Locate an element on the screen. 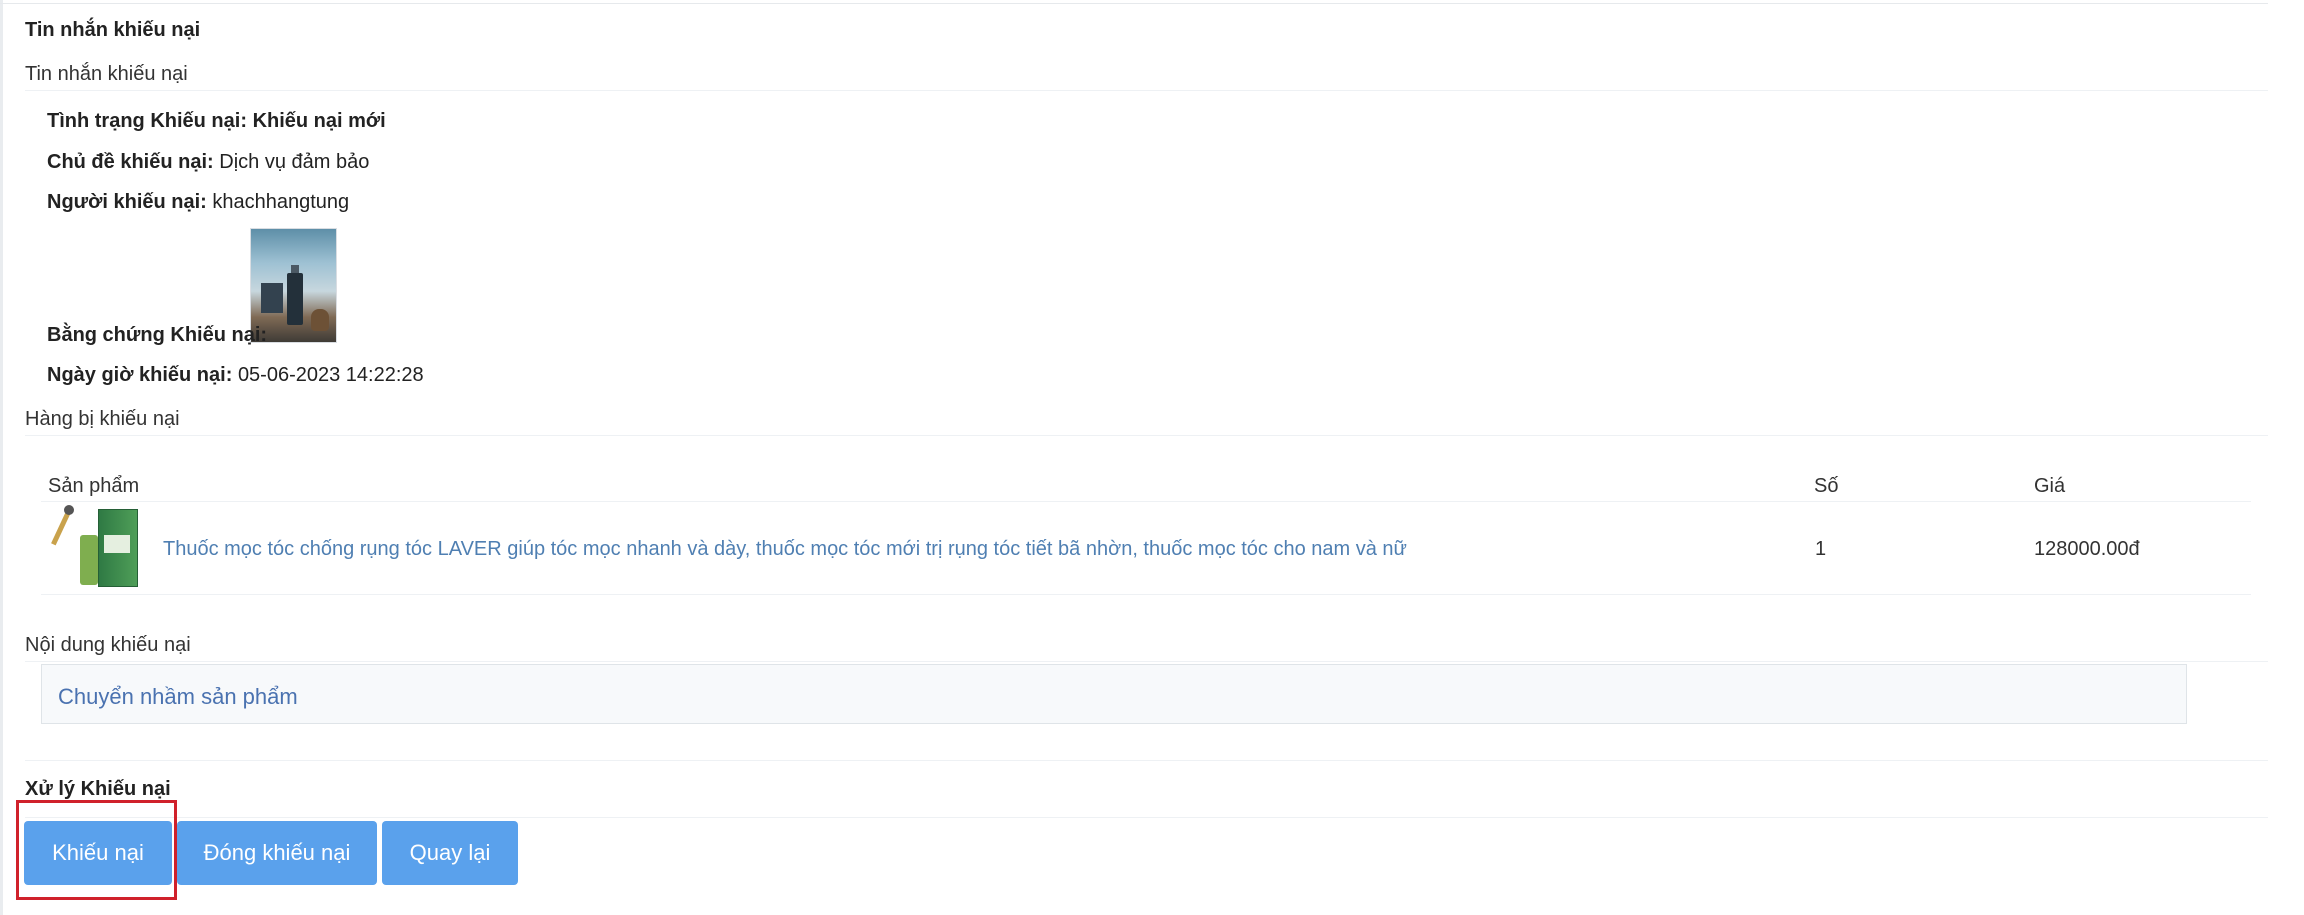 This screenshot has width=2304, height=915. col-qty: Số is located at coordinates (1826, 486).